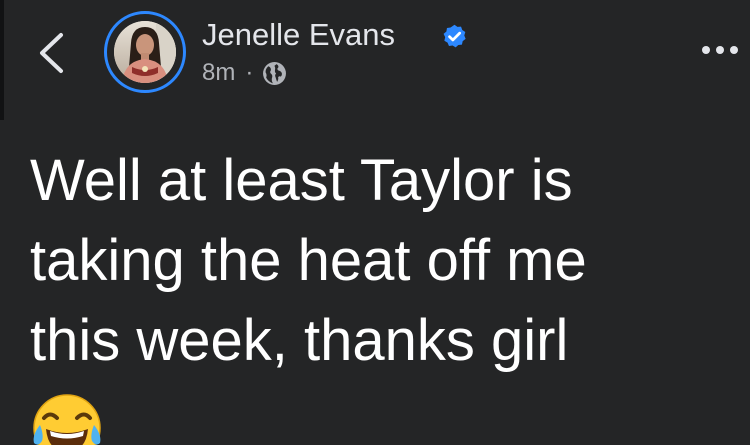  I want to click on back-button, so click(51, 53).